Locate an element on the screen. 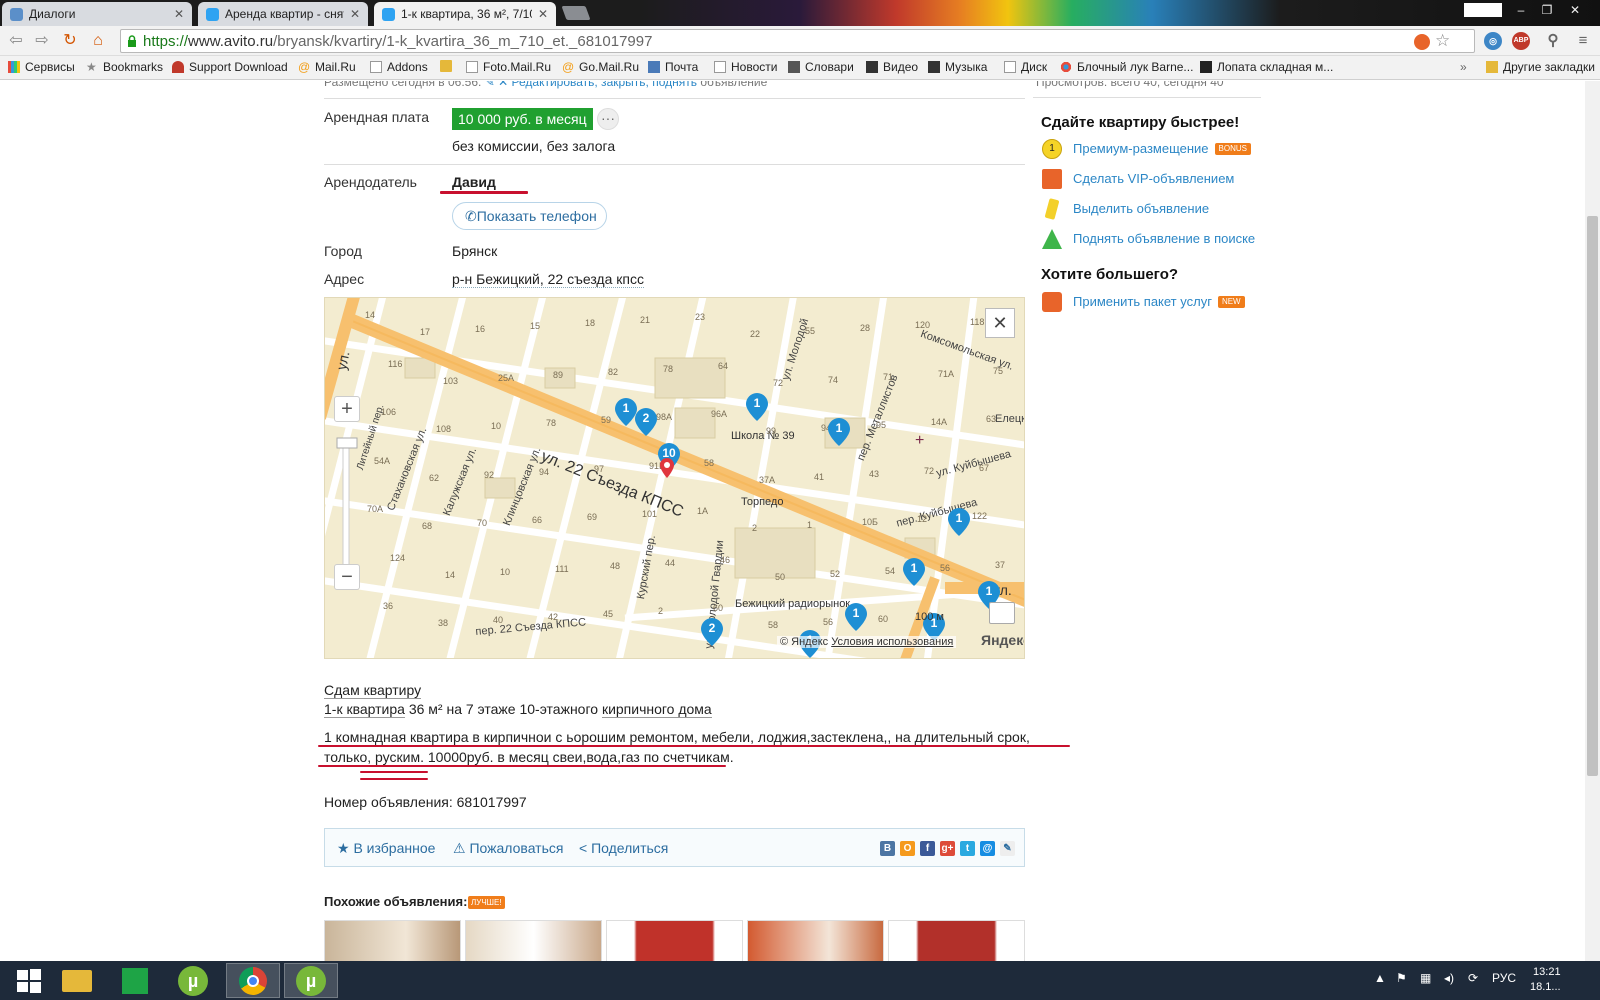 The image size is (1600, 1000). promote-premium-link: Премиум-размещение BONUS is located at coordinates (1162, 148).